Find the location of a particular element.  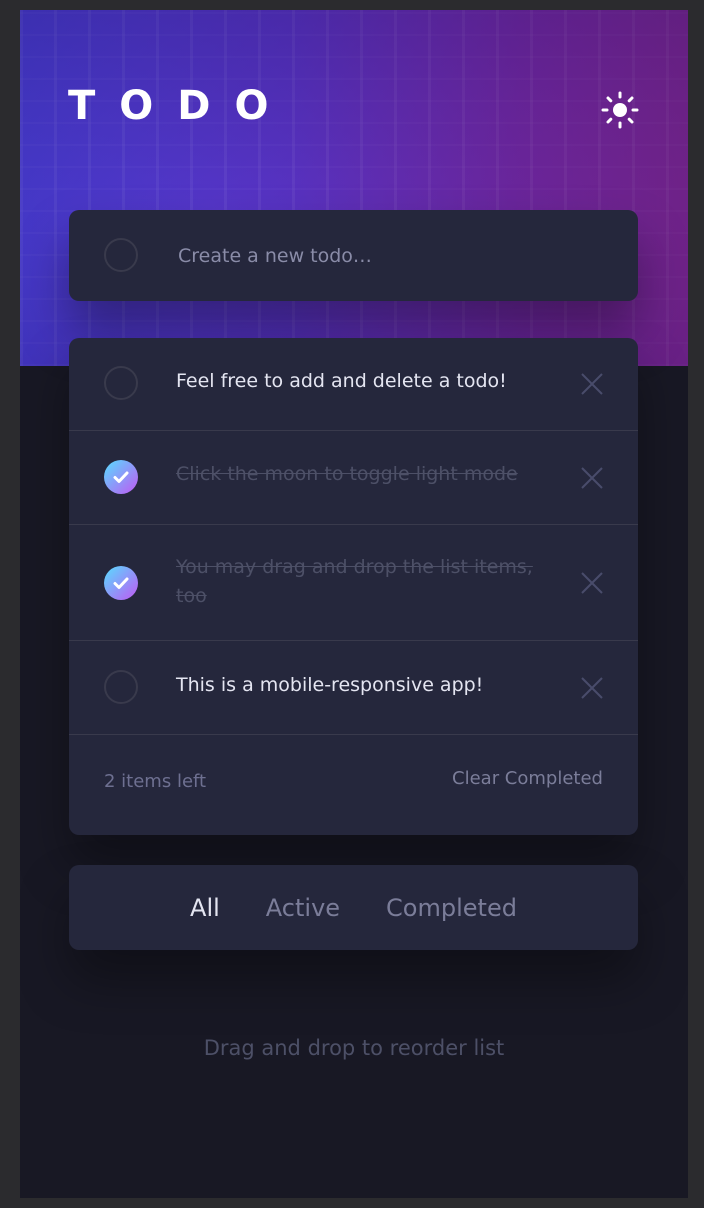

new-todo-form is located at coordinates (353, 255).